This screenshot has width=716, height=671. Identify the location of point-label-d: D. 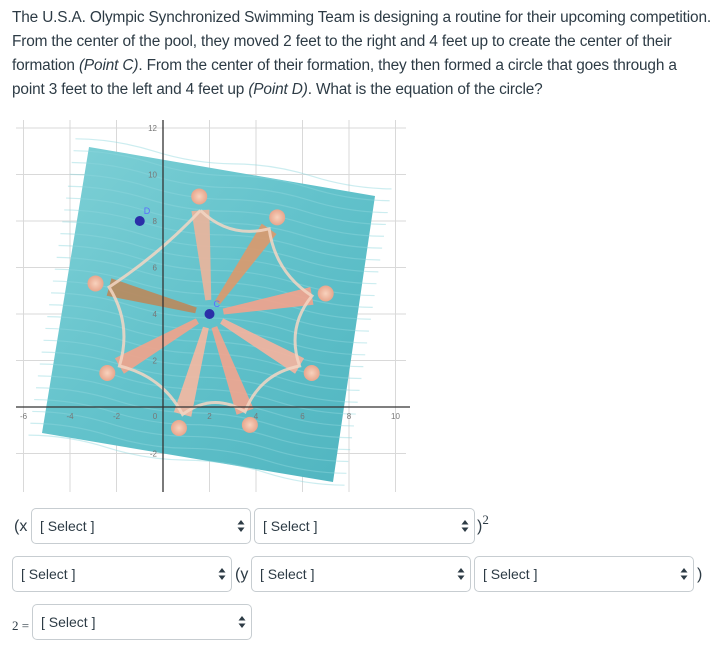
(147, 211).